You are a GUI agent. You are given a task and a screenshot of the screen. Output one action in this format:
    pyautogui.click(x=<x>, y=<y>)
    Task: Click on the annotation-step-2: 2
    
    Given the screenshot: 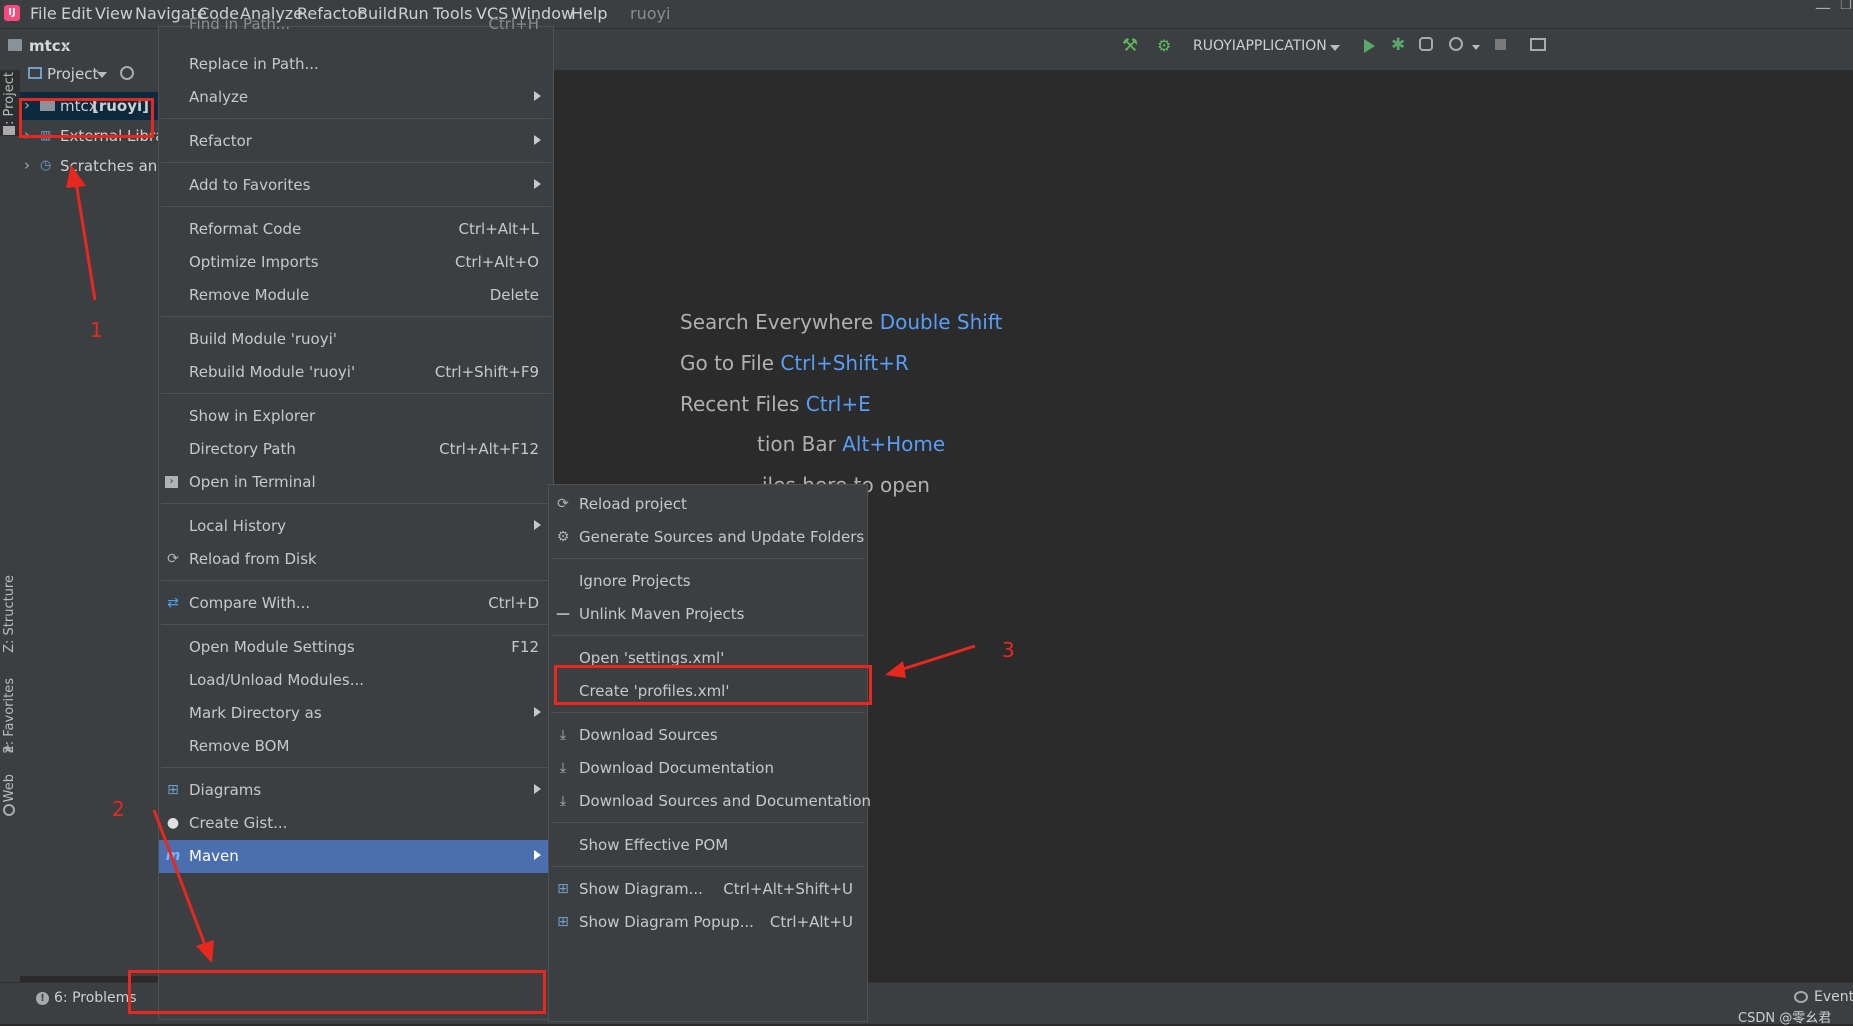 What is the action you would take?
    pyautogui.click(x=118, y=809)
    